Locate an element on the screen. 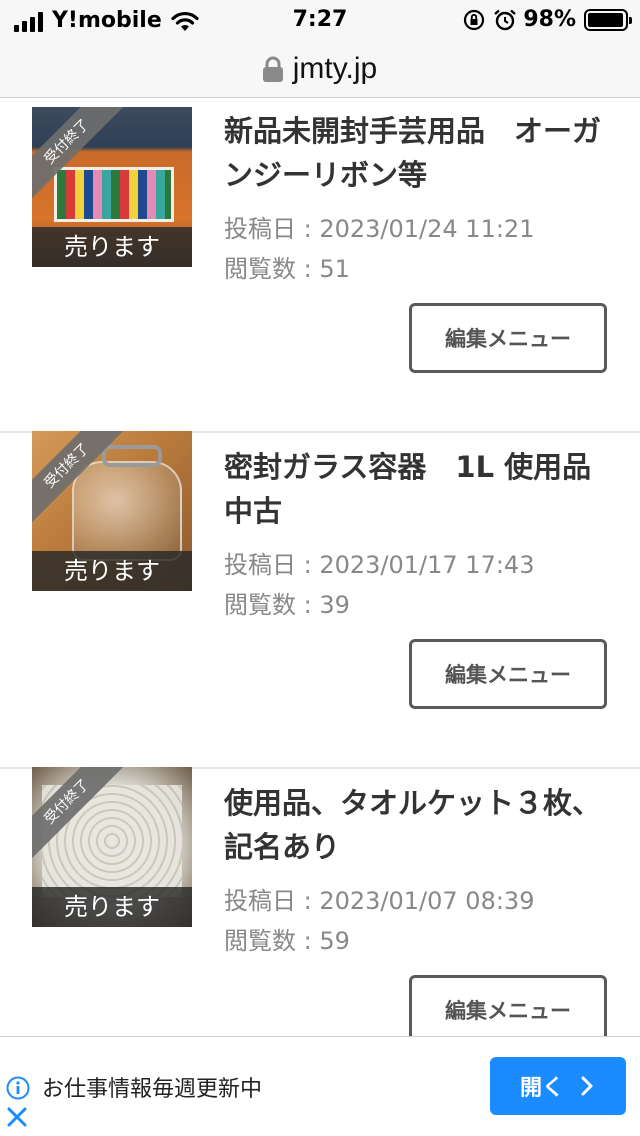  ad-open-label: 開く is located at coordinates (541, 1088).